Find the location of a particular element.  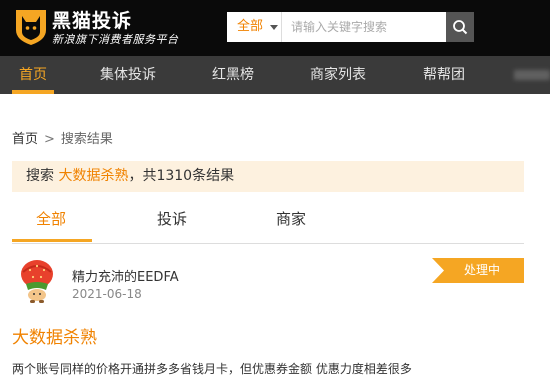

search-bar: 全部 is located at coordinates (350, 27).